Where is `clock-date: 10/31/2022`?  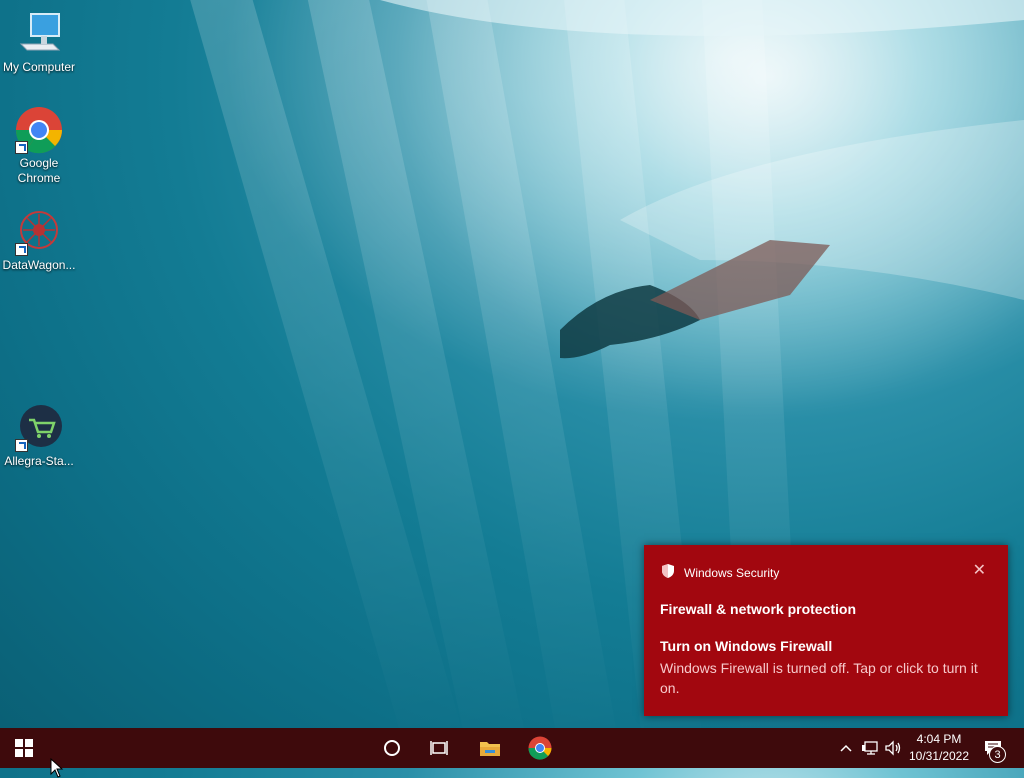 clock-date: 10/31/2022 is located at coordinates (939, 756).